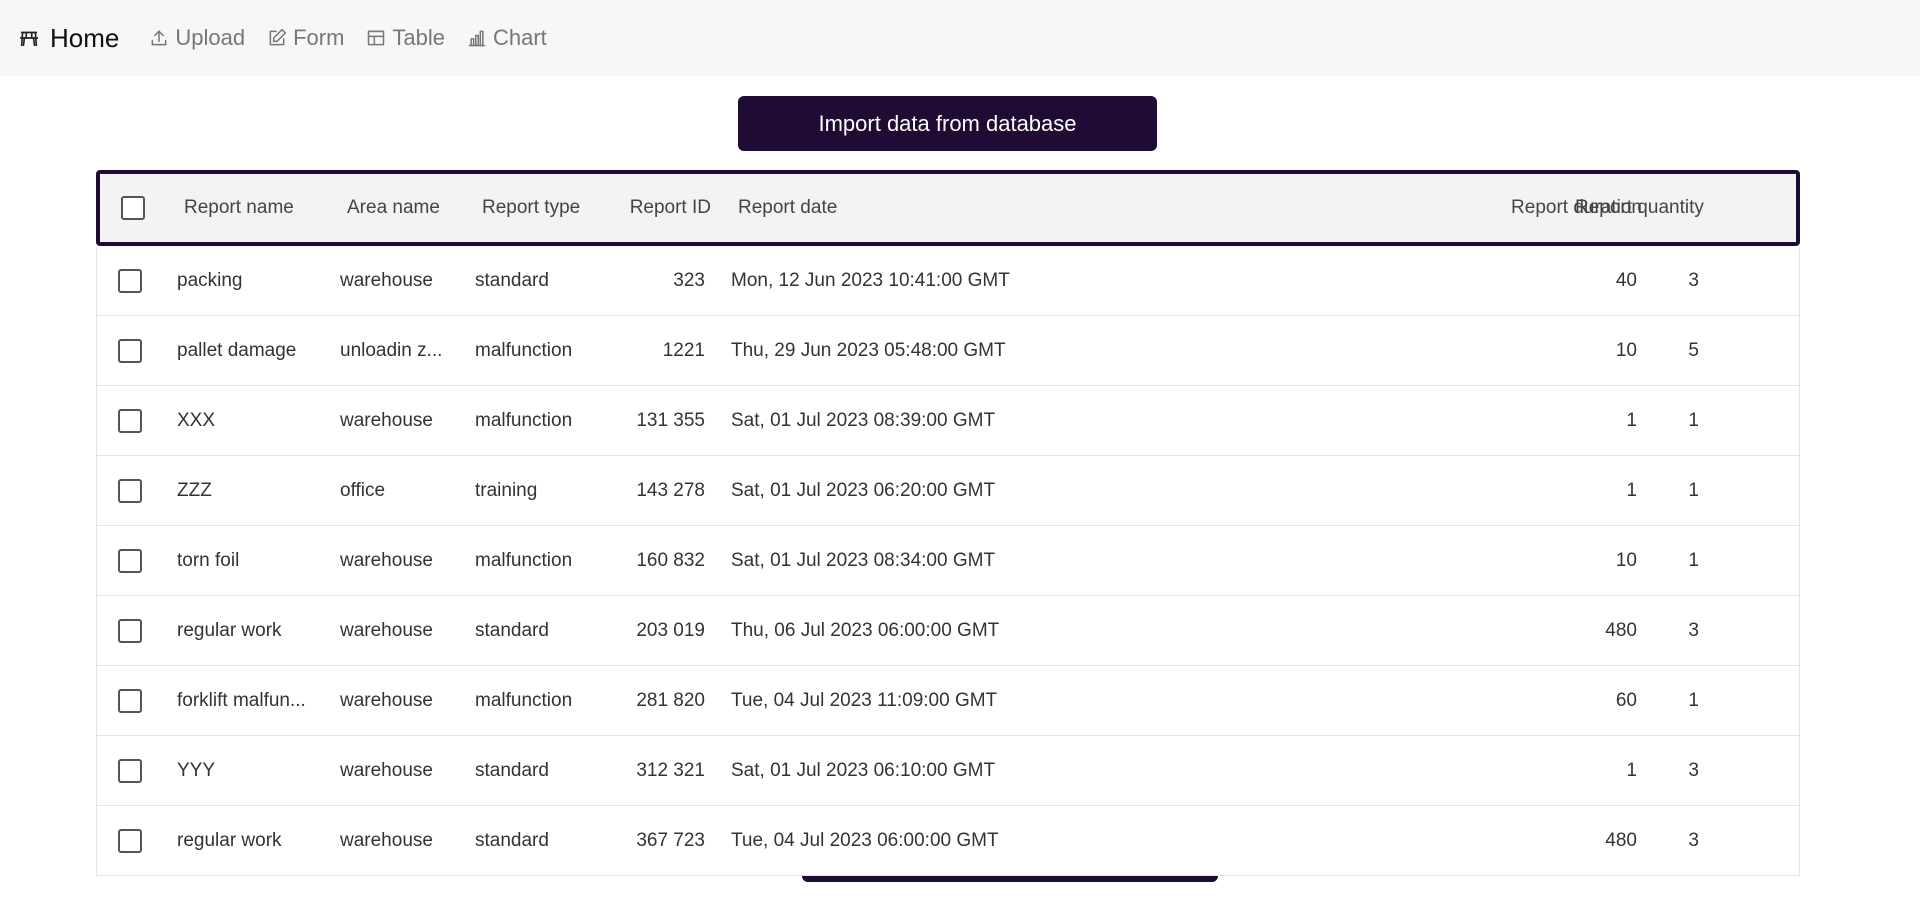 This screenshot has width=1920, height=906. Describe the element at coordinates (210, 280) in the screenshot. I see `cell-report-name: packing` at that location.